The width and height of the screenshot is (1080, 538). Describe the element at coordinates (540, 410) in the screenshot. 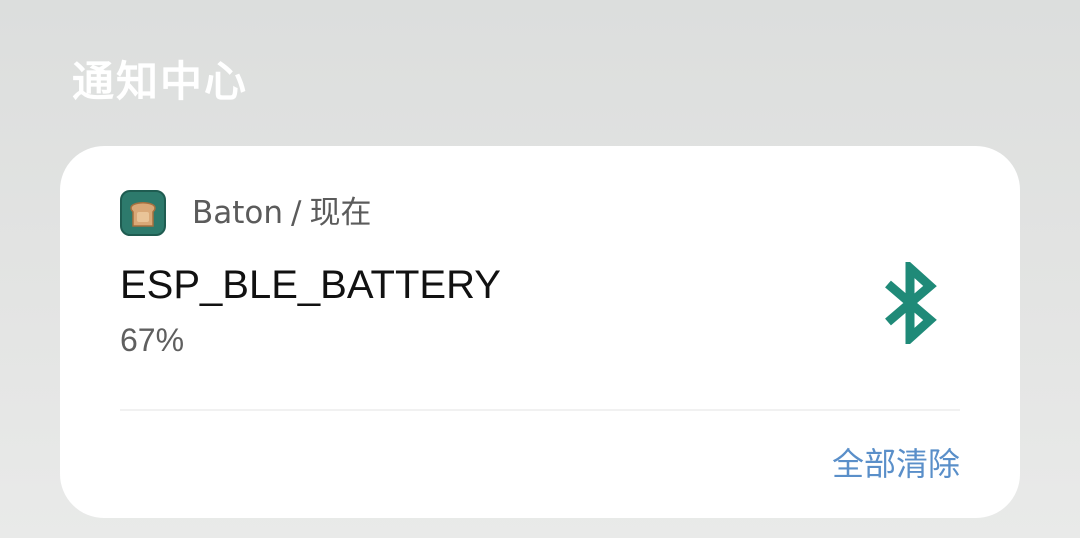

I see `card-divider` at that location.